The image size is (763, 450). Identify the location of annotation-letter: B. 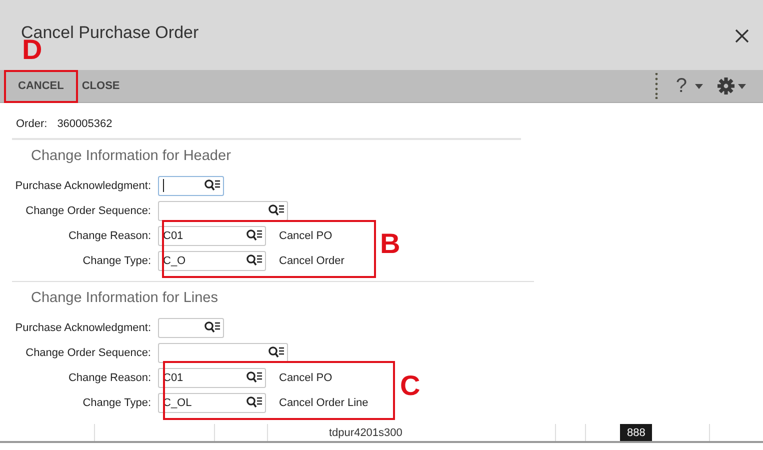
(390, 244).